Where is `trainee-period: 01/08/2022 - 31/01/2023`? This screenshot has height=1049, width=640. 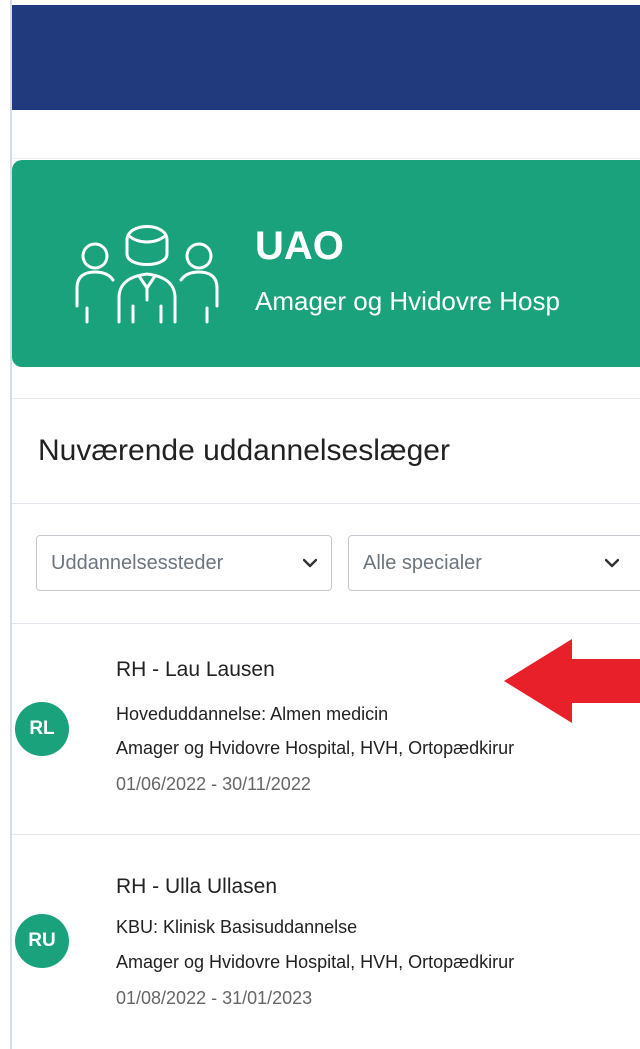
trainee-period: 01/08/2022 - 31/01/2023 is located at coordinates (214, 998).